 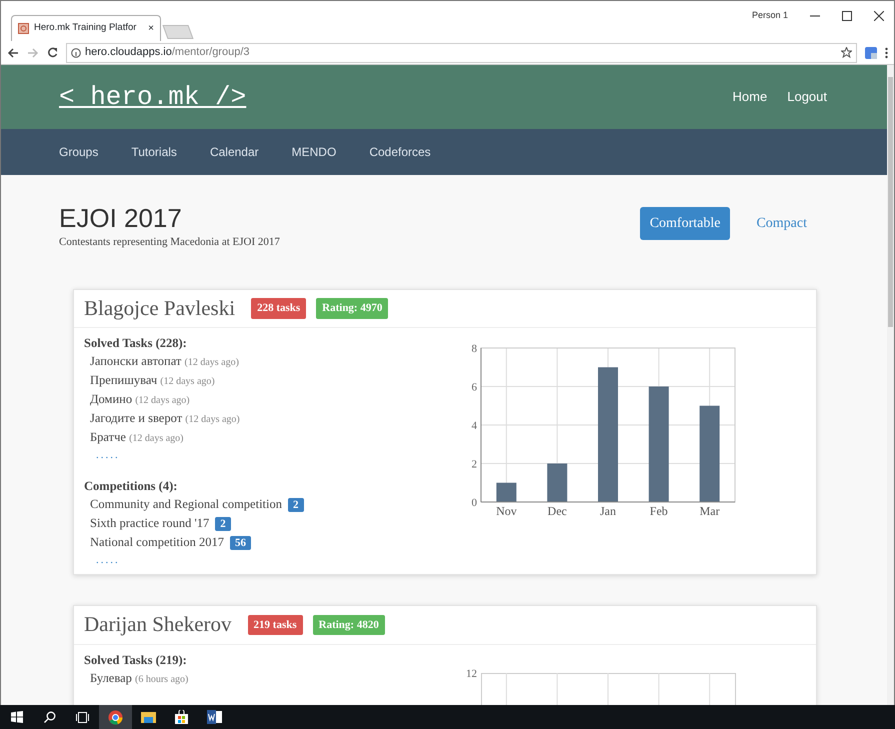 I want to click on solved-task-item: Препишувач (12 days ago), so click(x=264, y=380).